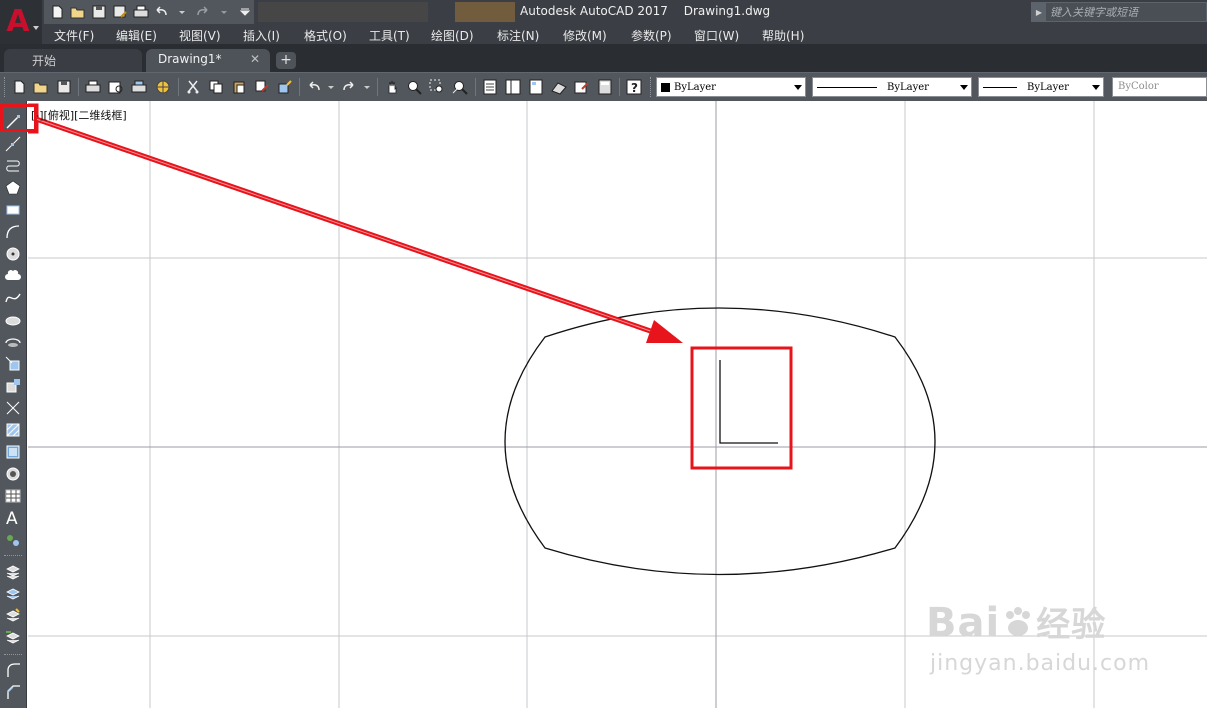  I want to click on menu-tools: 工具(T), so click(389, 35).